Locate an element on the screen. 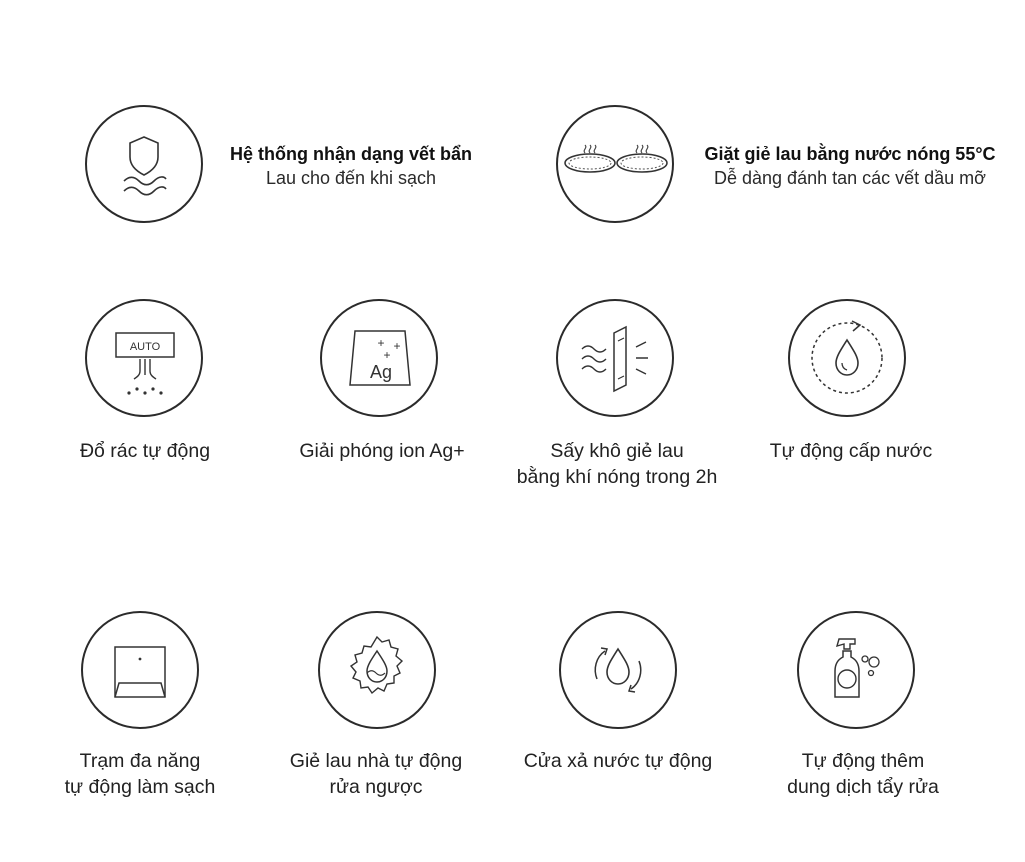 The height and width of the screenshot is (862, 1025). label-line1: Giải phóng ion Ag+ is located at coordinates (382, 451).